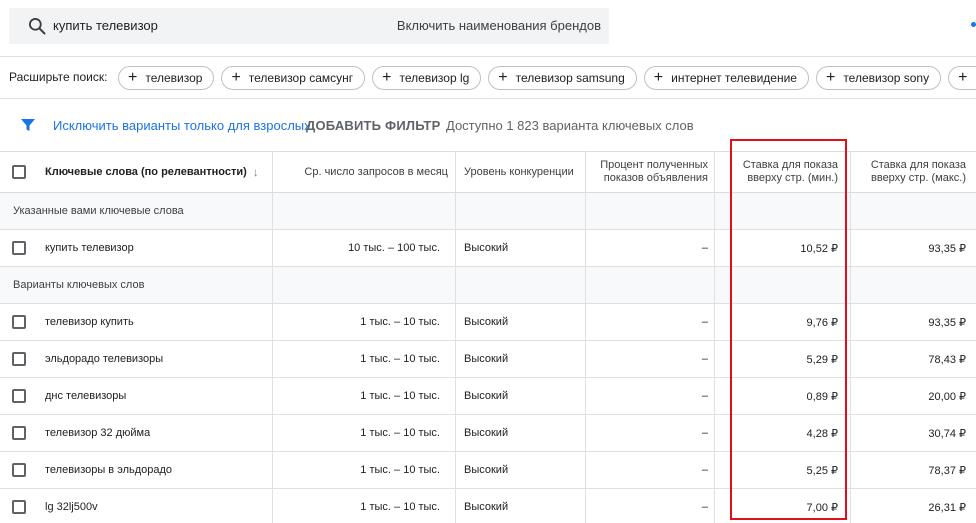  I want to click on bid-max-cell: 30,74 ₽, so click(947, 433).